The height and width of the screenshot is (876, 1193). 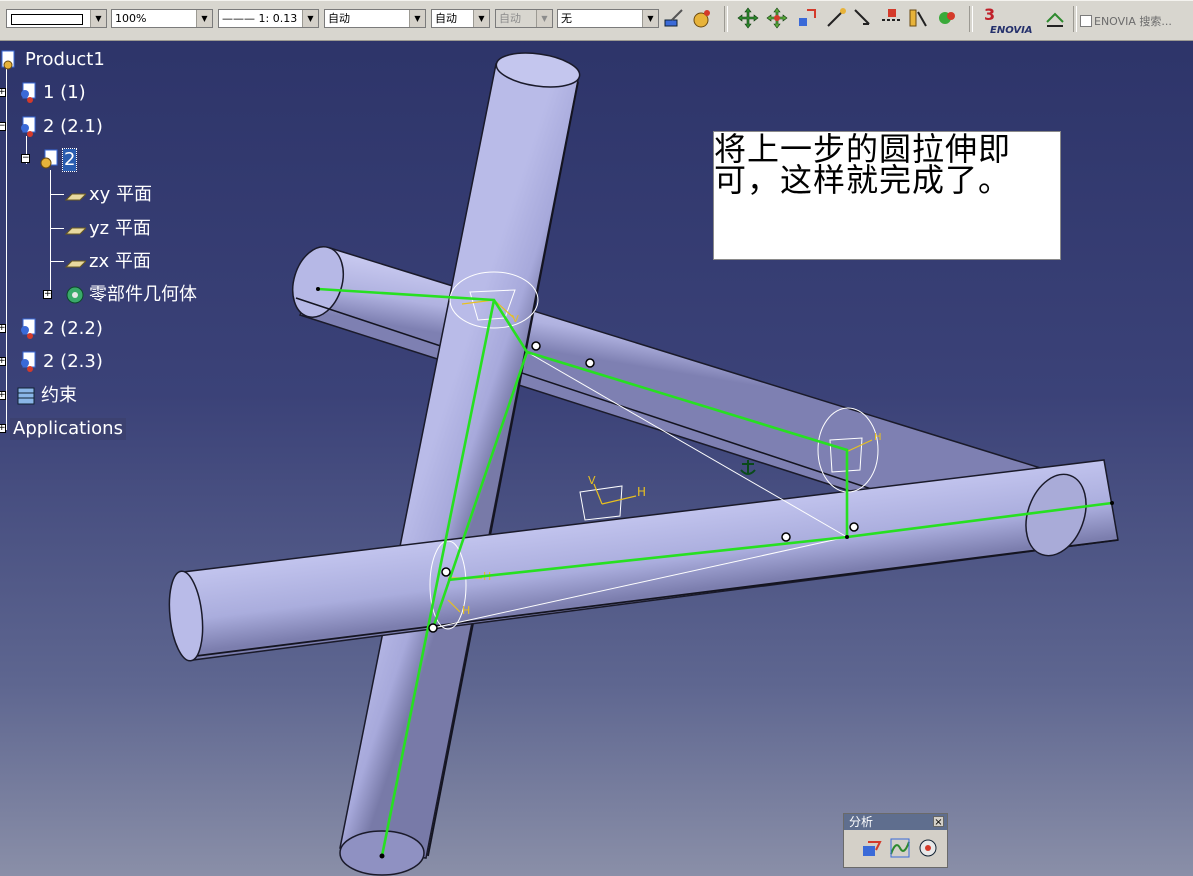 What do you see at coordinates (69, 160) in the screenshot?
I see `tree-item-label: 2` at bounding box center [69, 160].